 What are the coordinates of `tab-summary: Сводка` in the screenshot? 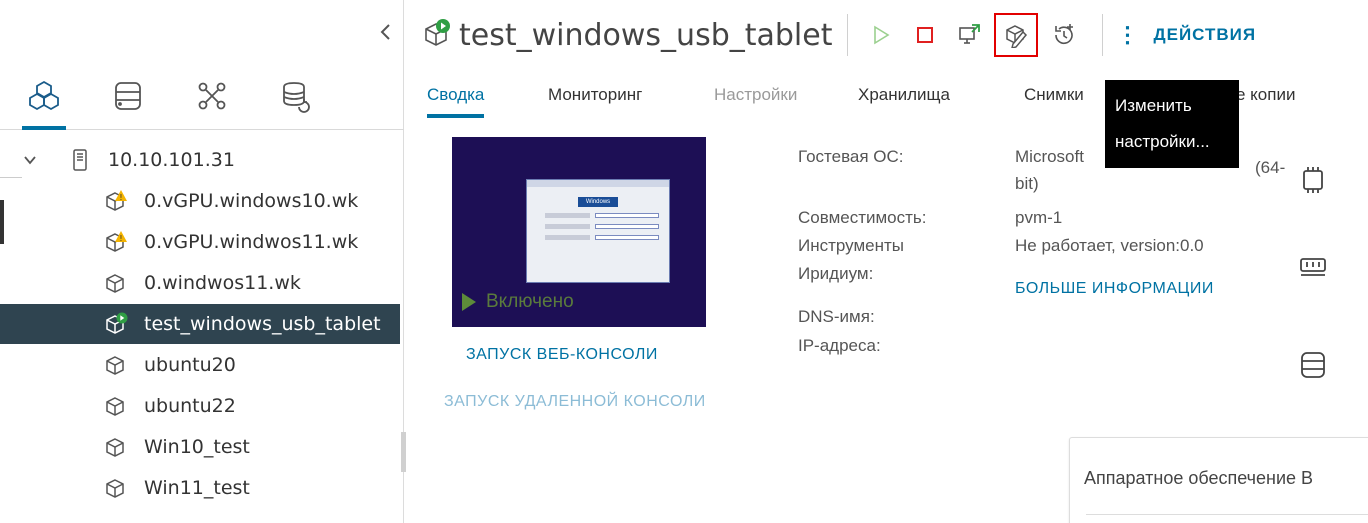 It's located at (456, 98).